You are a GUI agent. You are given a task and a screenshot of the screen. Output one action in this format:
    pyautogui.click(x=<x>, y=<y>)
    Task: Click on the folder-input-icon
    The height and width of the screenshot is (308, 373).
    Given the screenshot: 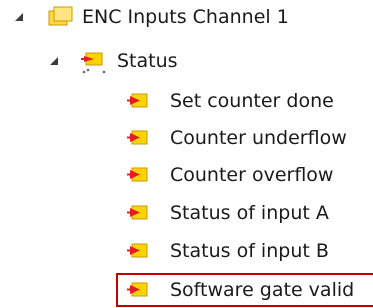 What is the action you would take?
    pyautogui.click(x=60, y=16)
    